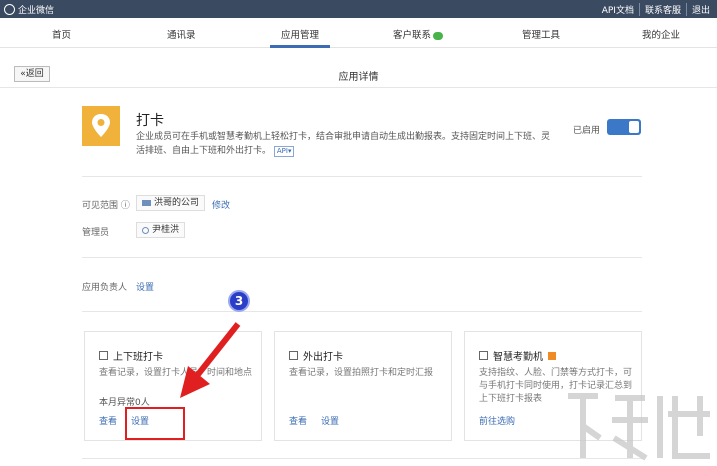  Describe the element at coordinates (483, 355) in the screenshot. I see `device-icon` at that location.